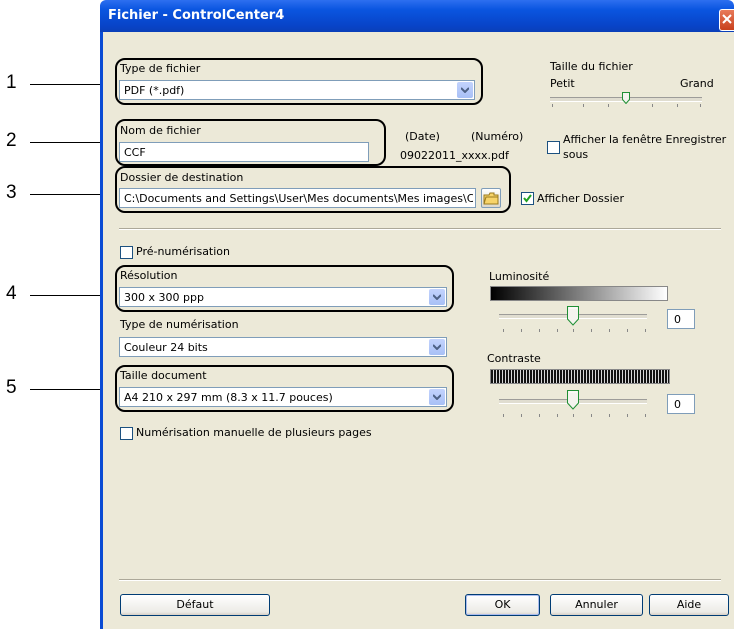 This screenshot has height=629, width=734. I want to click on callout-5: 5, so click(11, 387).